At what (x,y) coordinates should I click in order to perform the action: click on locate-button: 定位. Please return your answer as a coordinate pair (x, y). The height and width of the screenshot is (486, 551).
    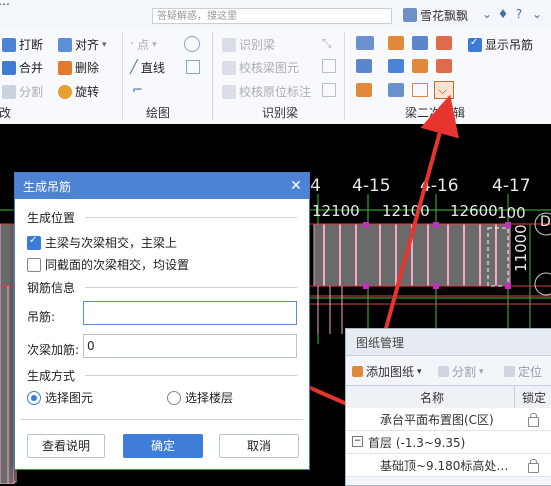
    Looking at the image, I should click on (523, 371).